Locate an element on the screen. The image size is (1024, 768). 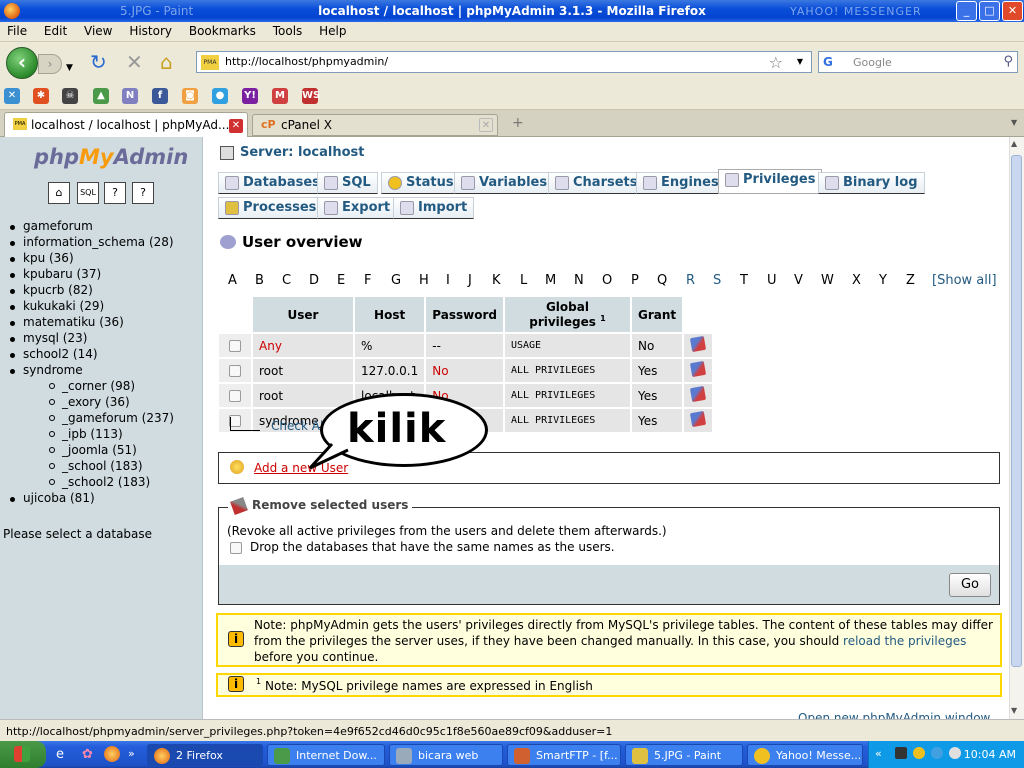
quicklaunch-more-icon: » is located at coordinates (131, 753).